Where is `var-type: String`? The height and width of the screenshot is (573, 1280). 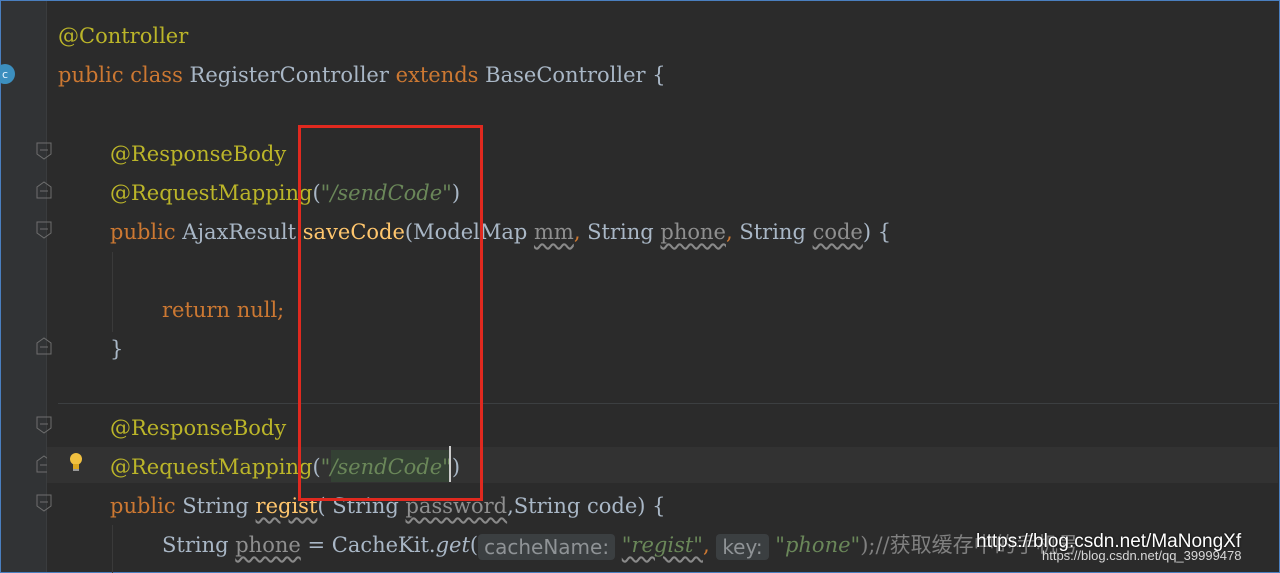 var-type: String is located at coordinates (199, 545).